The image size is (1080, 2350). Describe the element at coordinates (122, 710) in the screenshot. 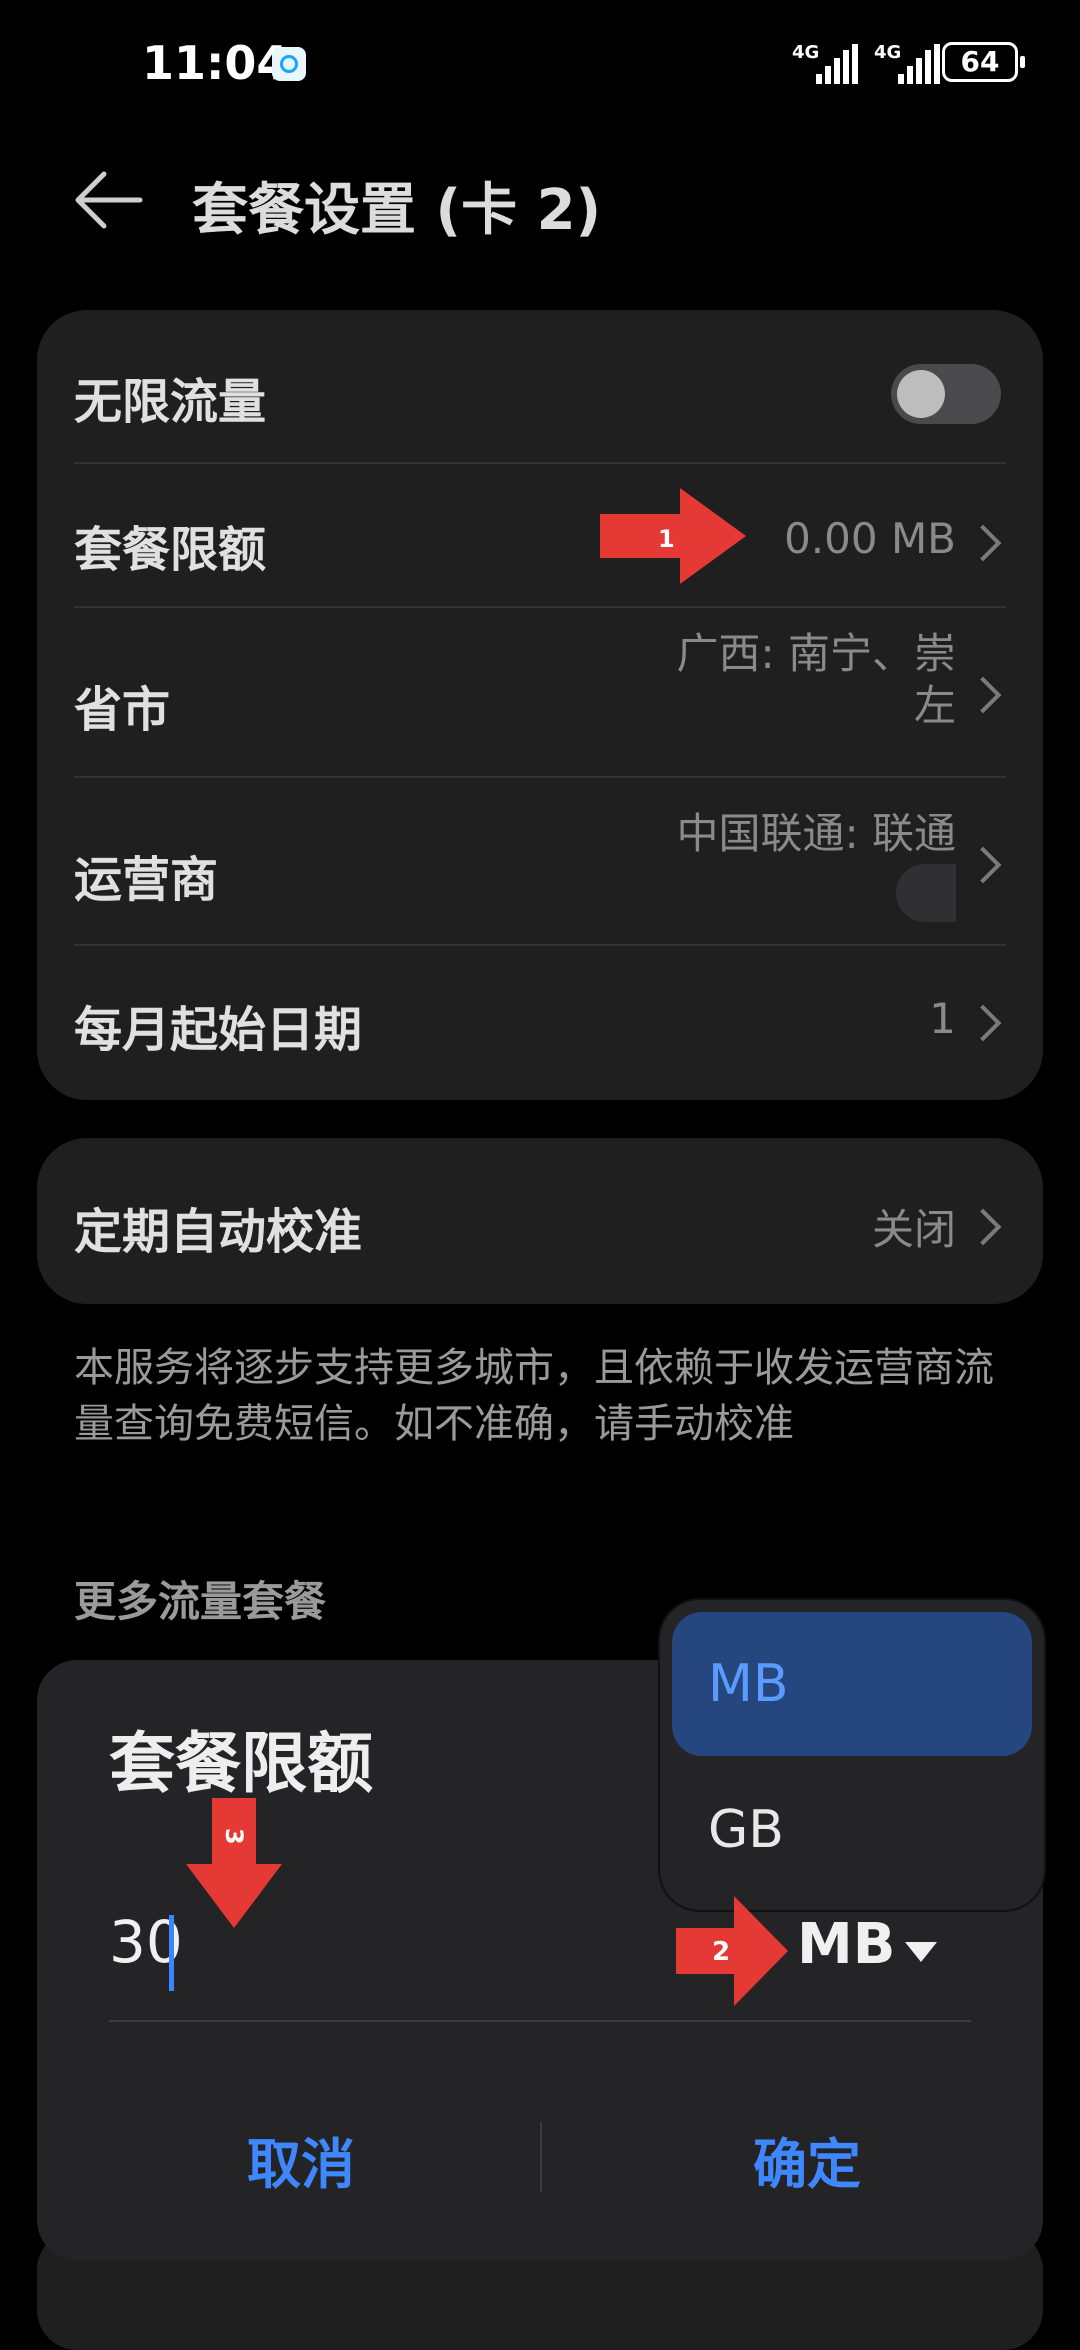

I see `province-label: 省市` at that location.